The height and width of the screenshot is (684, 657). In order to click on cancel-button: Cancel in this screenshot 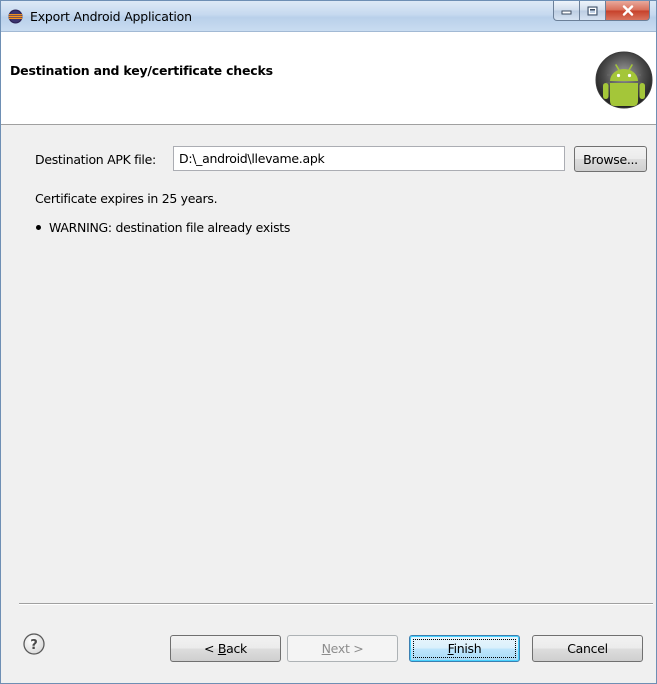, I will do `click(587, 648)`.